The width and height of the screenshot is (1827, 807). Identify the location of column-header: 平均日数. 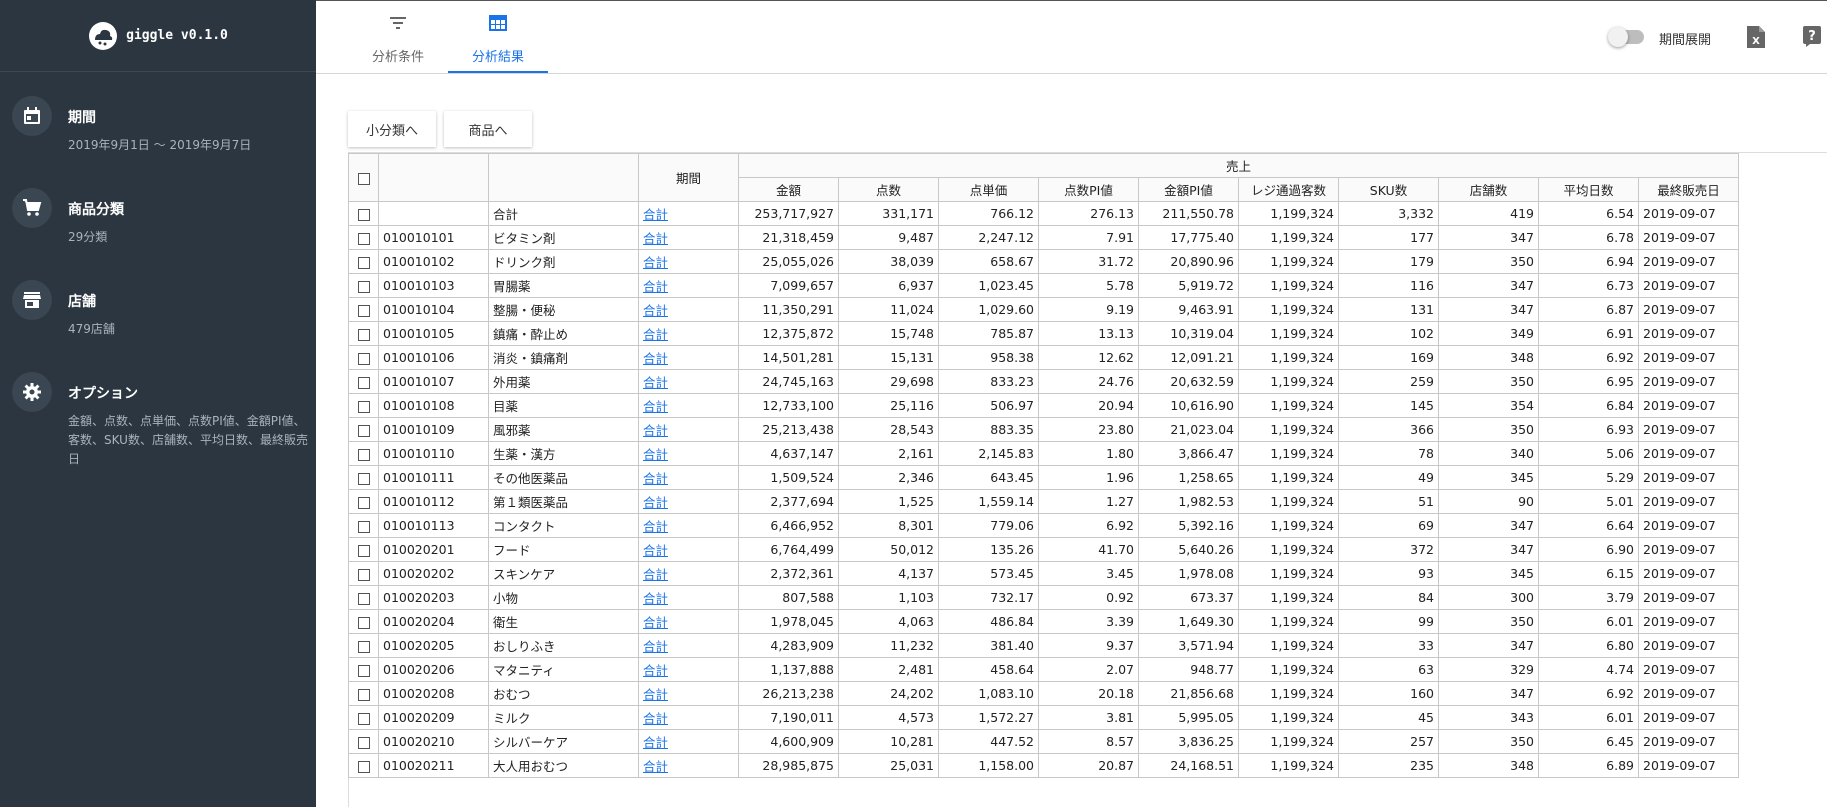
(1588, 189).